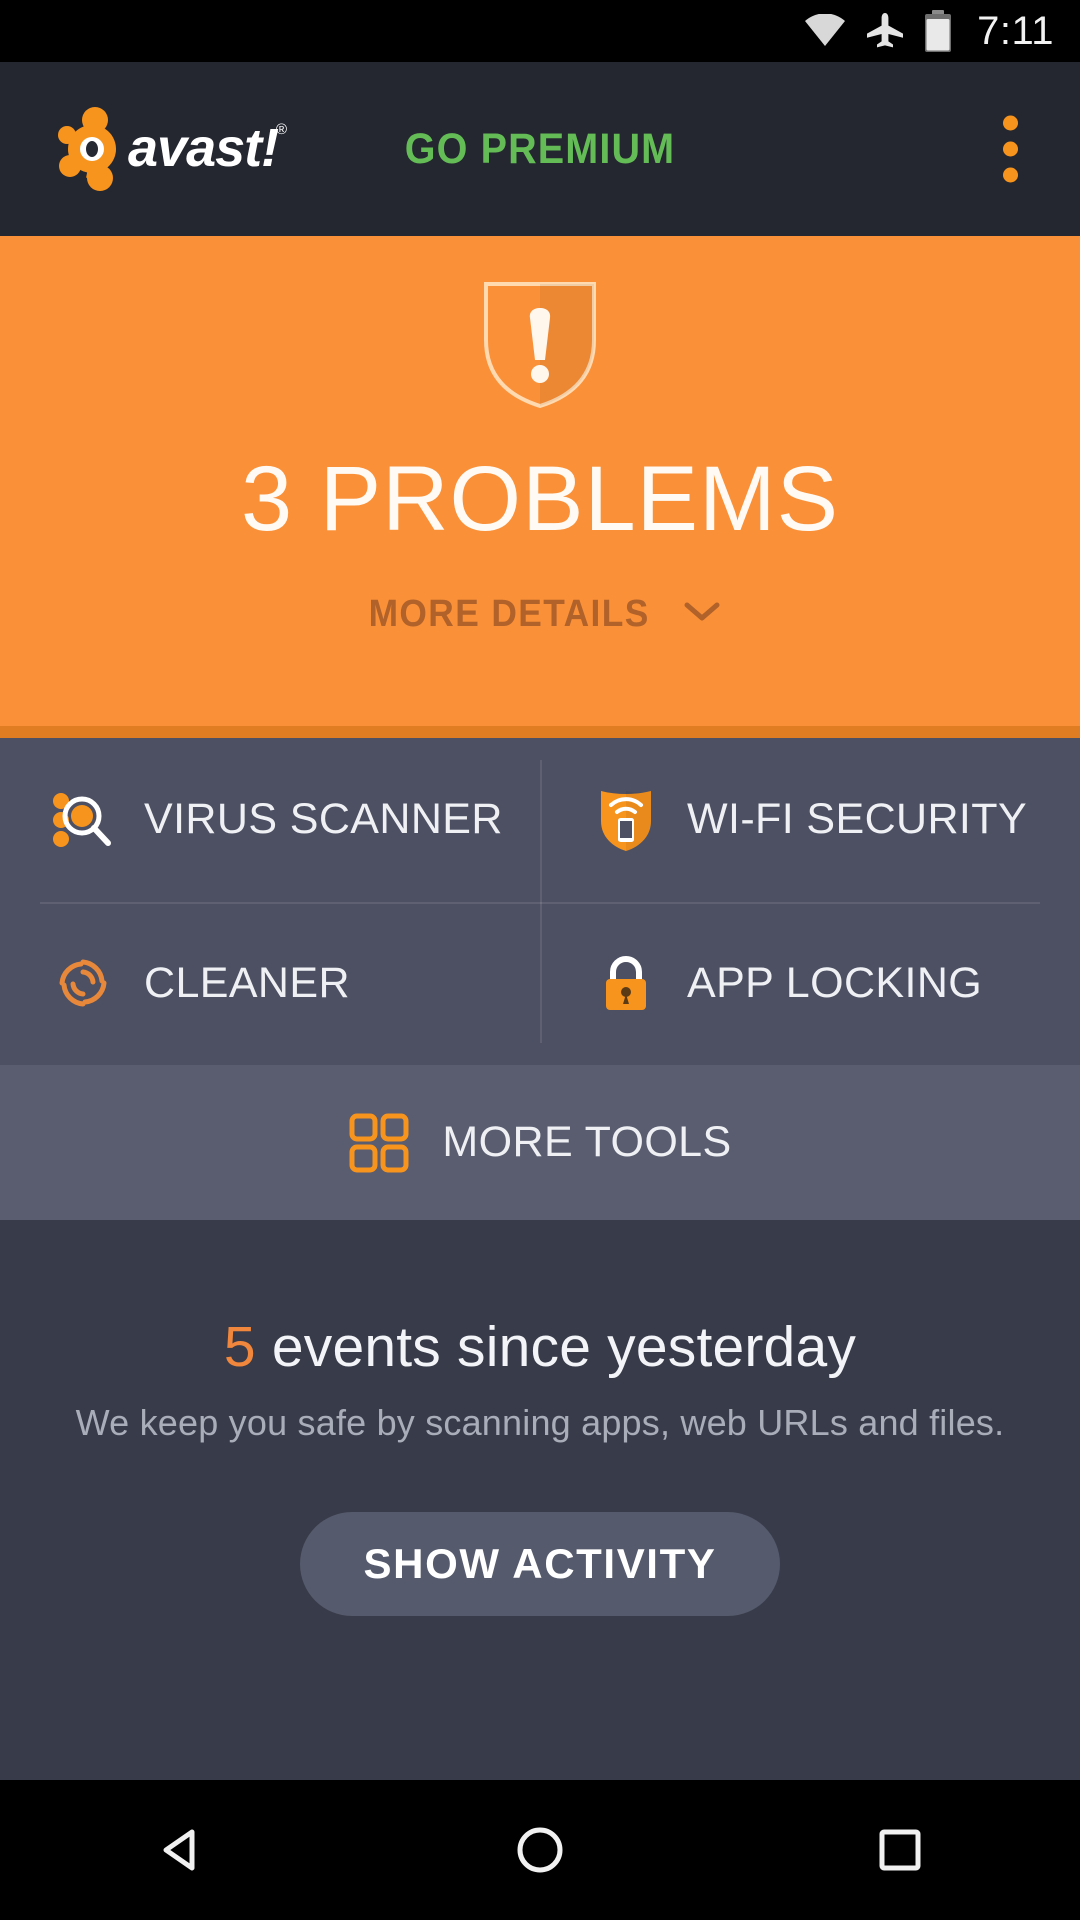 This screenshot has width=1080, height=1920. Describe the element at coordinates (1015, 30) in the screenshot. I see `status-time: 7:11` at that location.